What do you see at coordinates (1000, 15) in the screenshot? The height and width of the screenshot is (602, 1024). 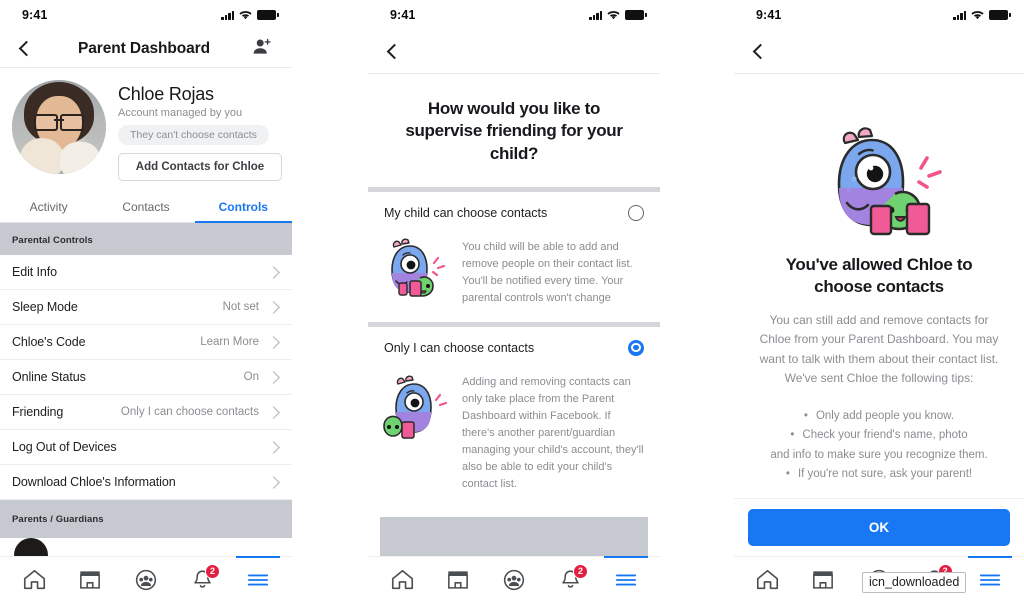 I see `battery-icon` at bounding box center [1000, 15].